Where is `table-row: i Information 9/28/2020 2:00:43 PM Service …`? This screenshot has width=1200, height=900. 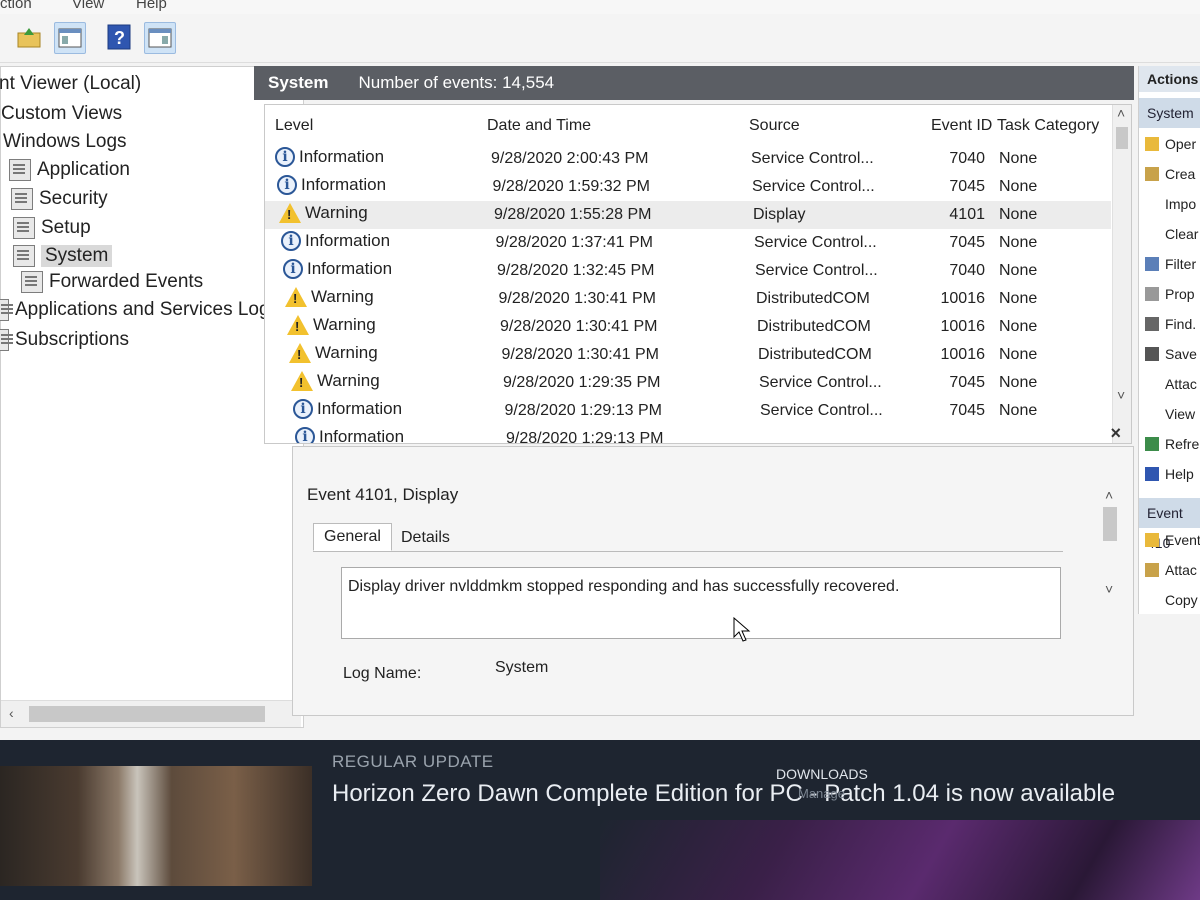
table-row: i Information 9/28/2020 2:00:43 PM Service … is located at coordinates (688, 159).